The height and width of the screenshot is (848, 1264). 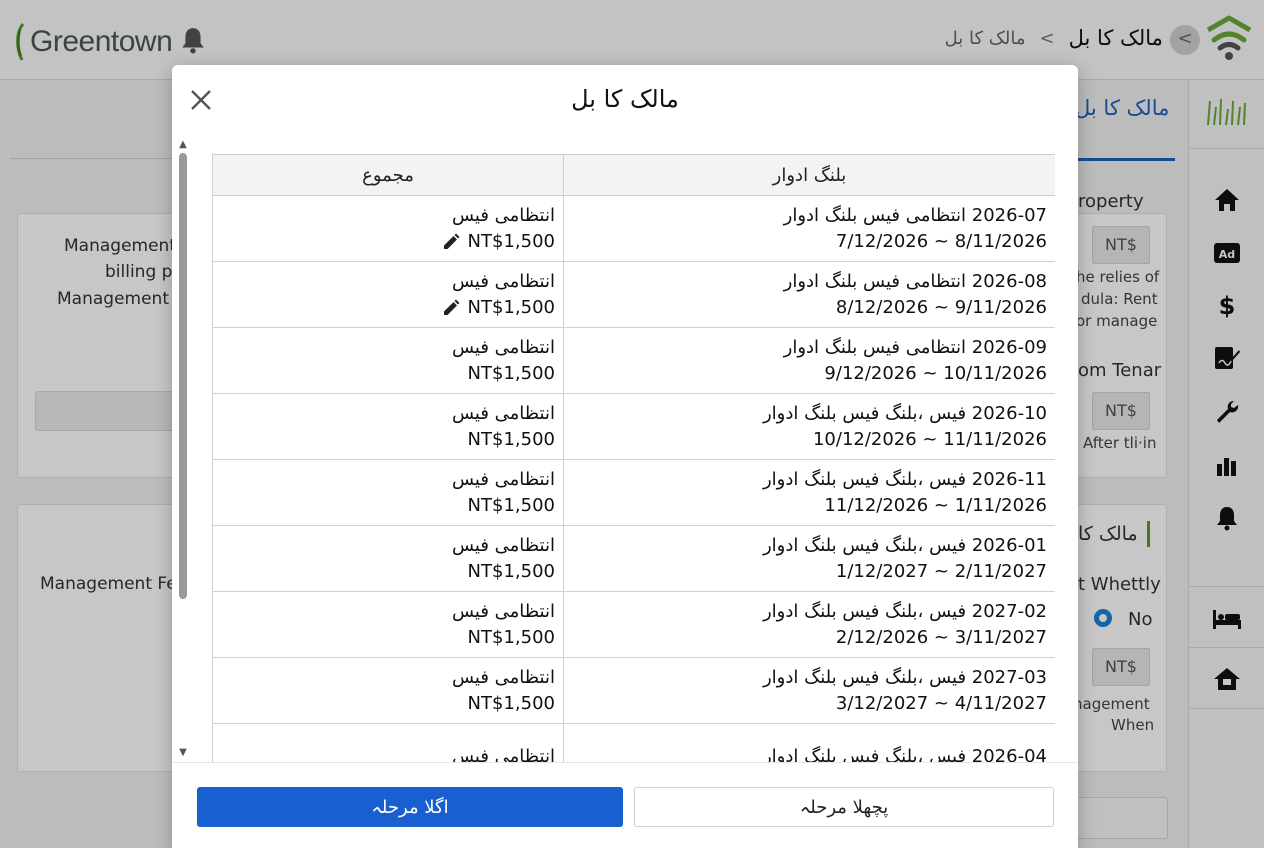 What do you see at coordinates (388, 175) in the screenshot?
I see `column-header-total: مجموع` at bounding box center [388, 175].